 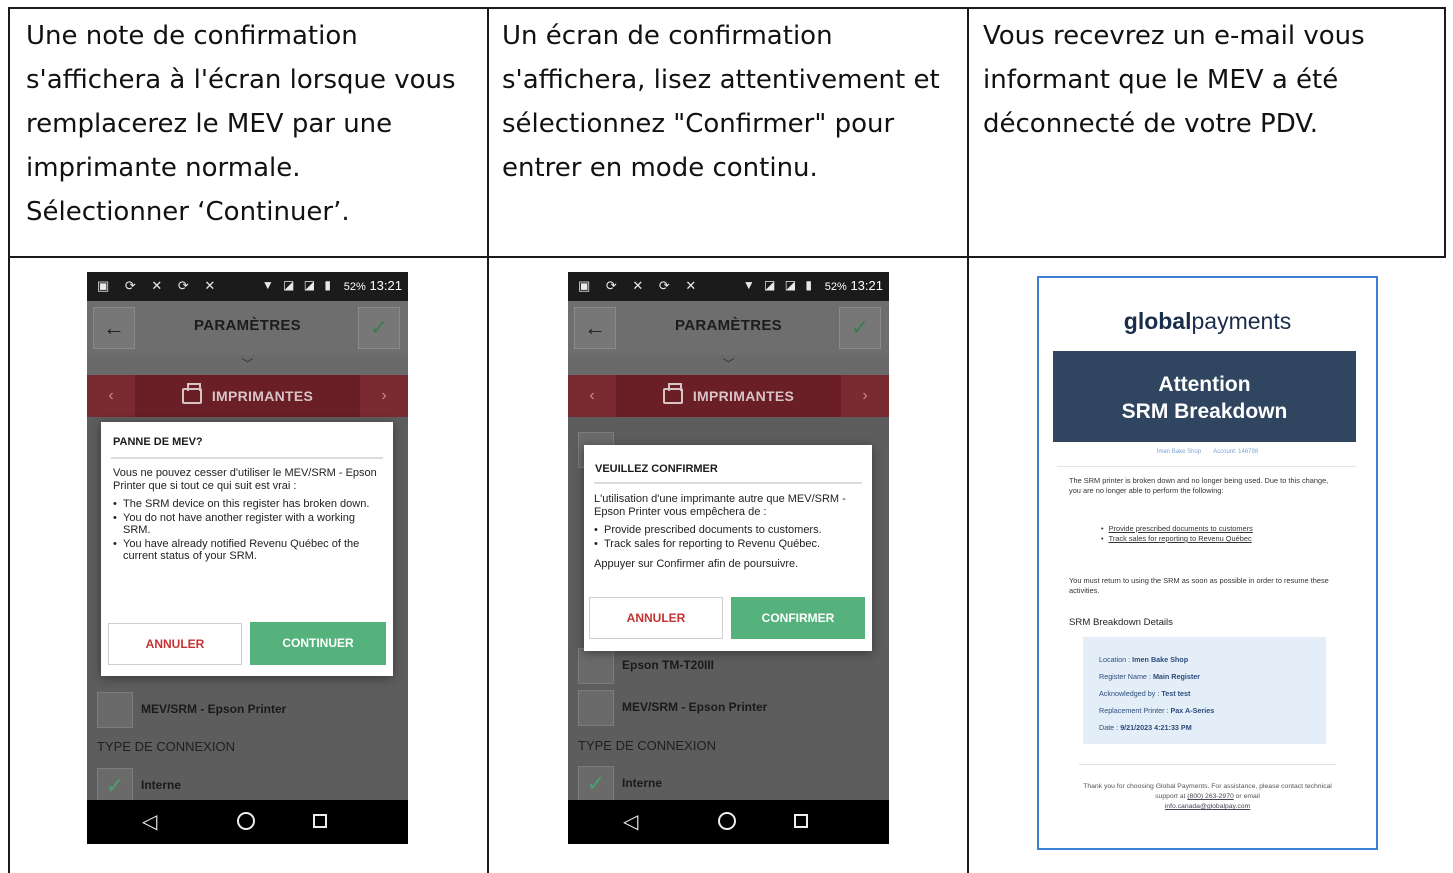 What do you see at coordinates (1121, 622) in the screenshot?
I see `details-title: SRM Breakdown Details` at bounding box center [1121, 622].